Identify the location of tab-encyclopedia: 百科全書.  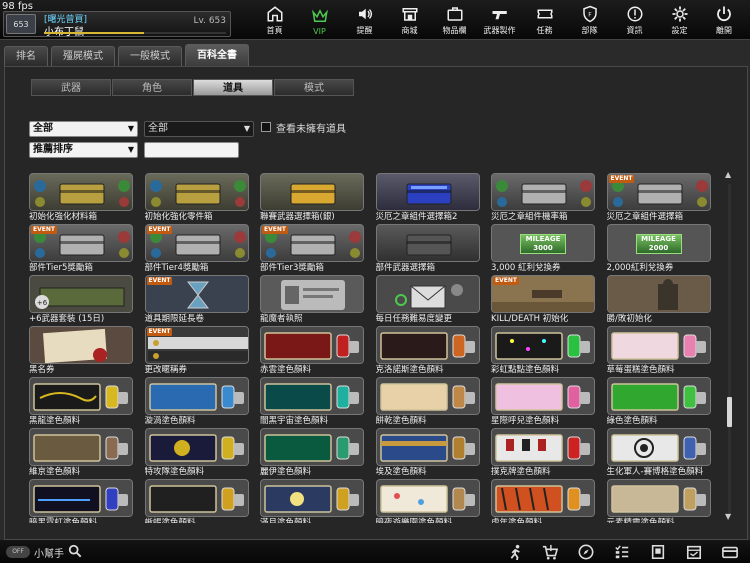
(217, 55).